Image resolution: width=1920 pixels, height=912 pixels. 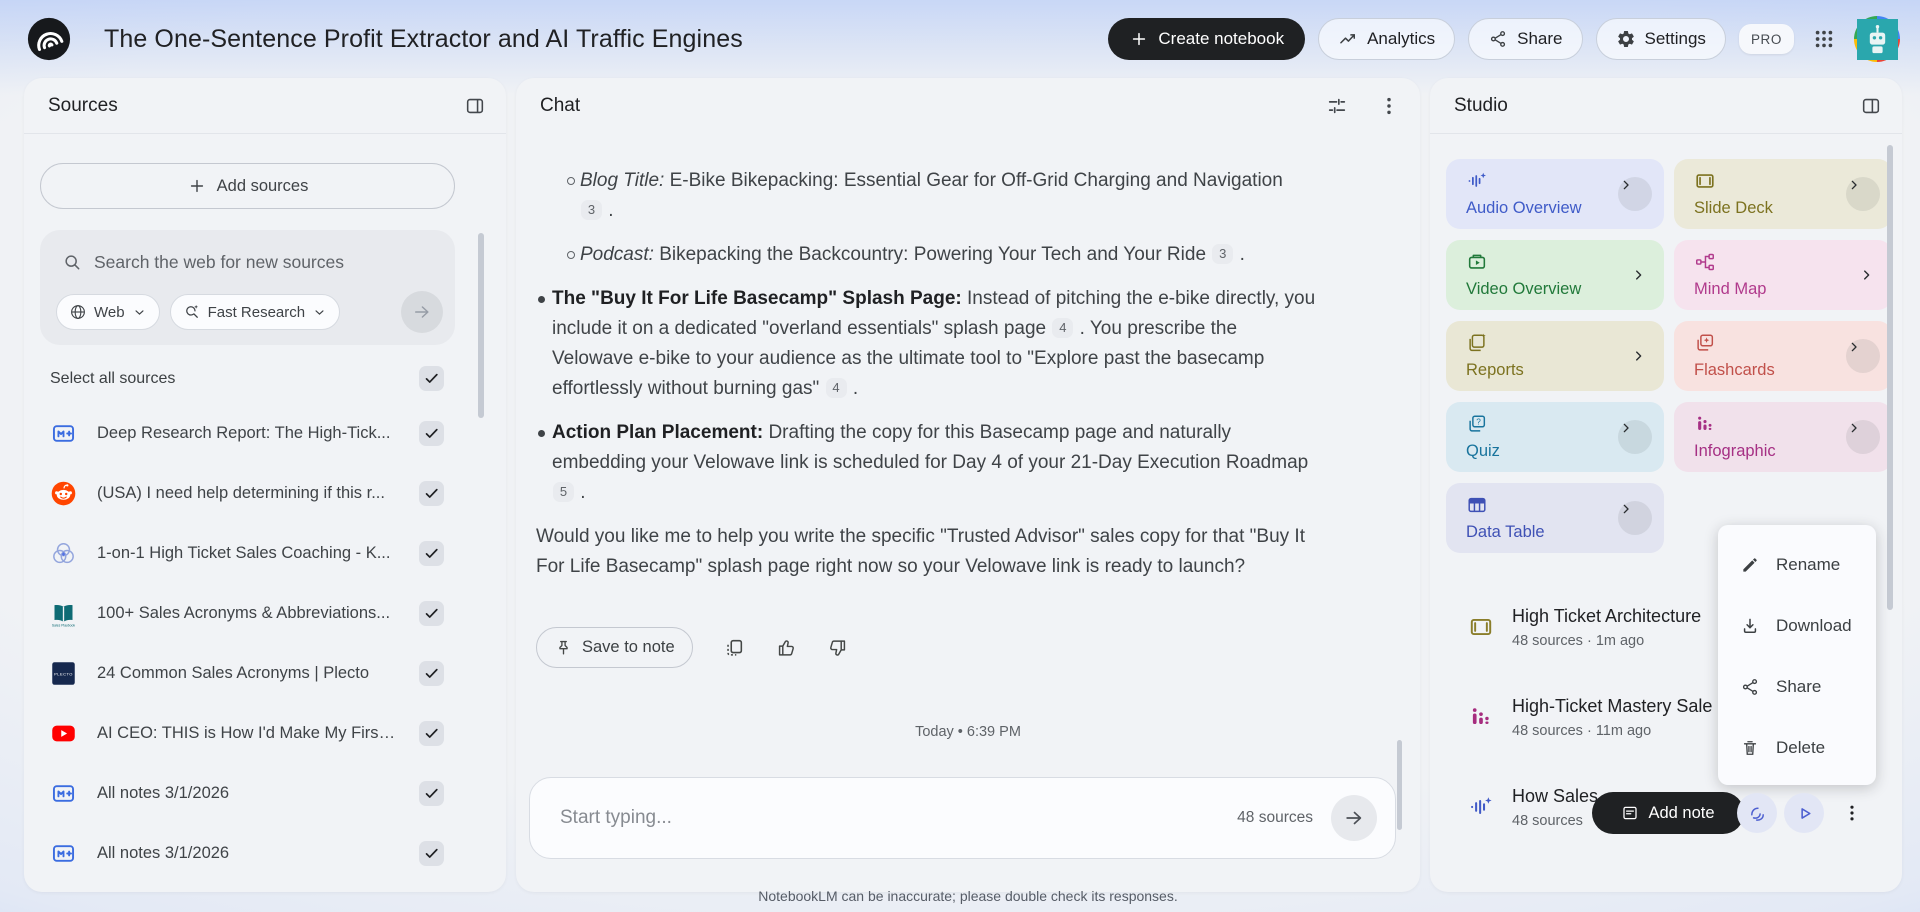 I want to click on chat-more-menu-icon, so click(x=1389, y=106).